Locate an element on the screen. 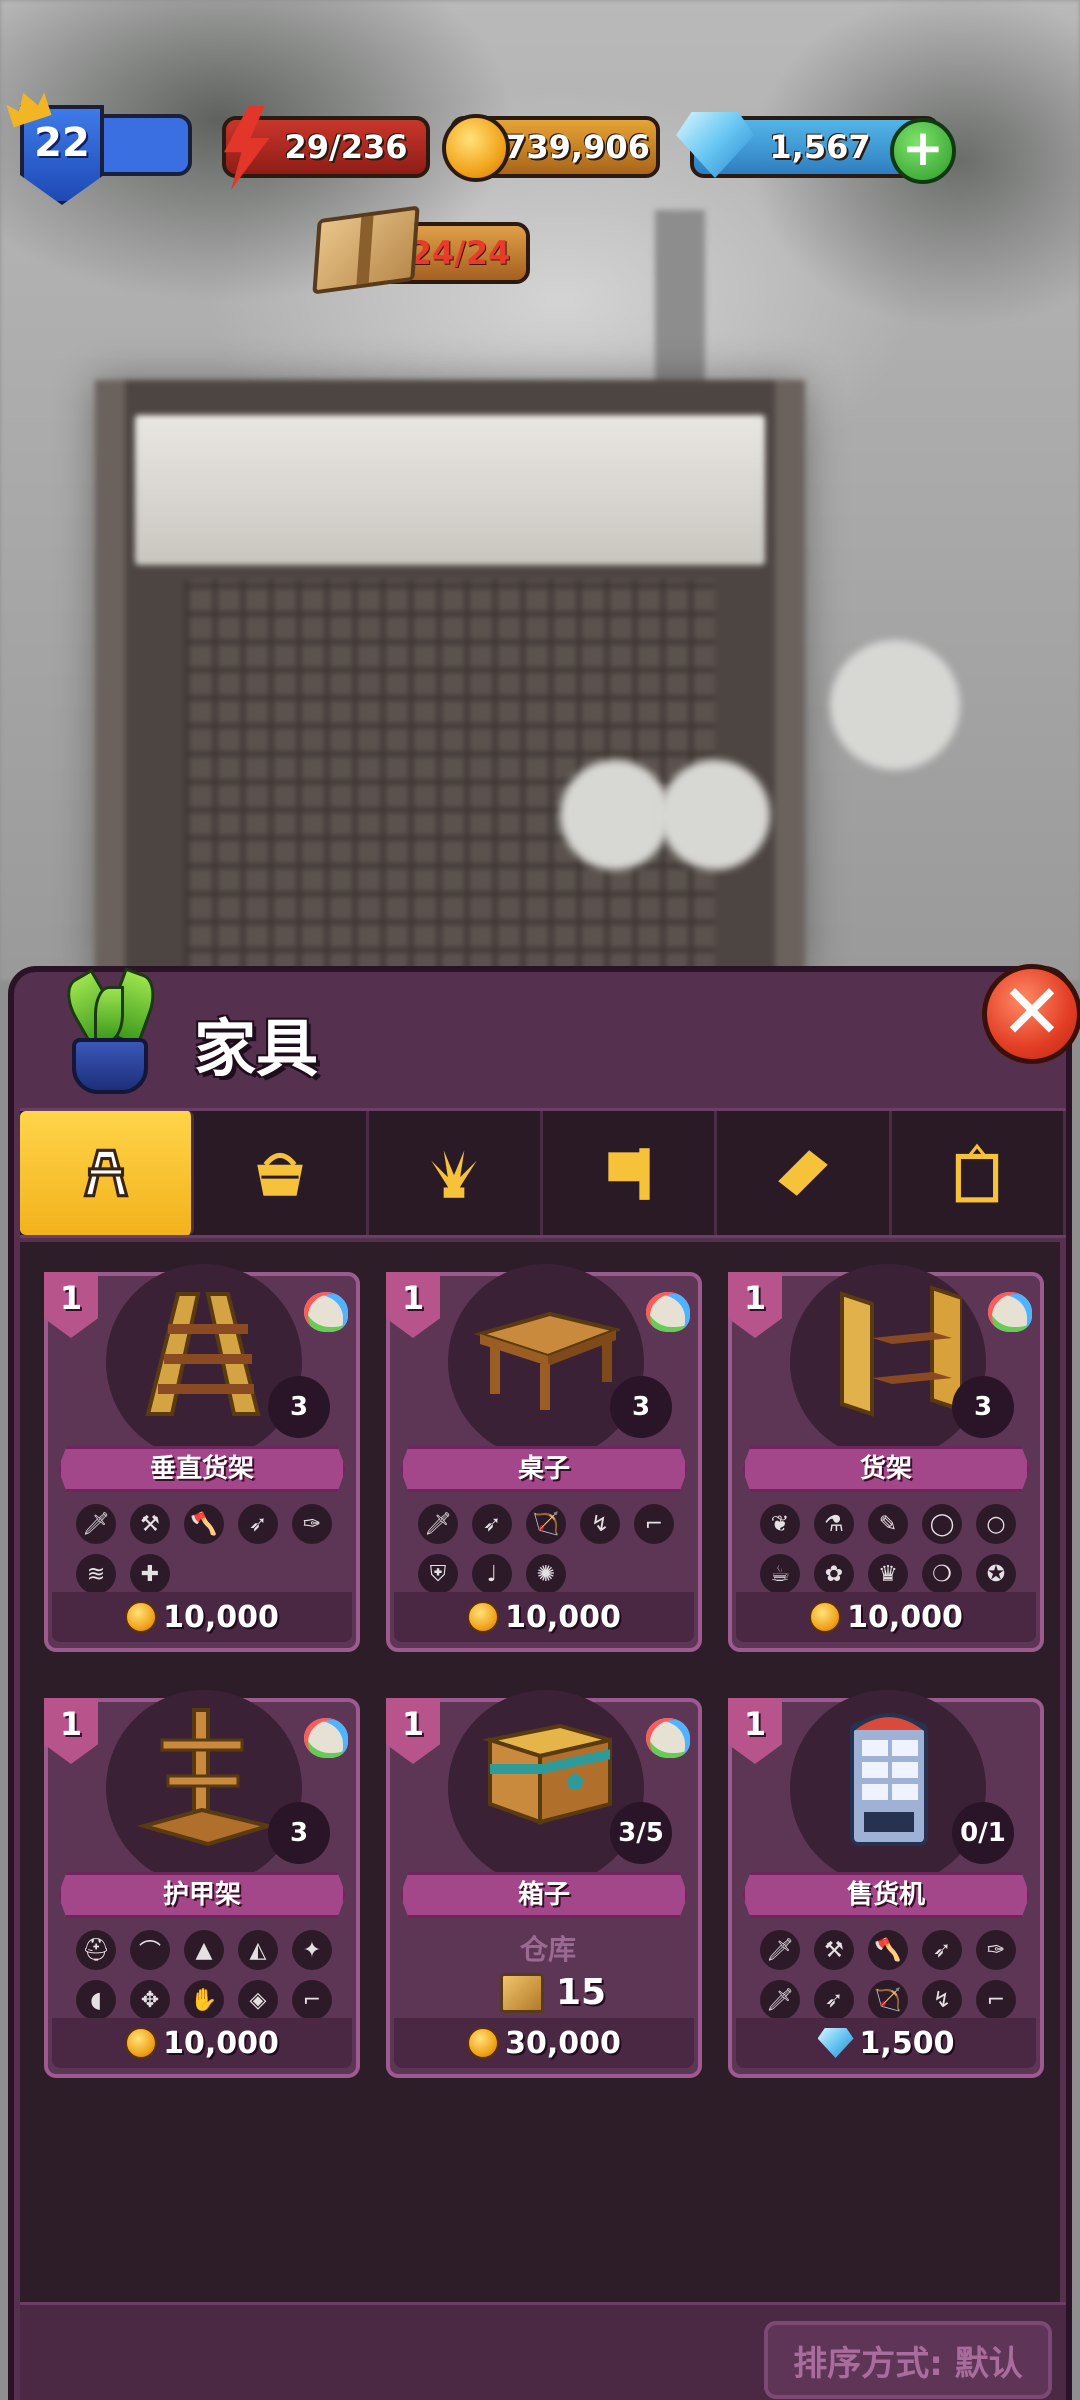 Image resolution: width=1080 pixels, height=2400 pixels. tab-signs is located at coordinates (630, 1173).